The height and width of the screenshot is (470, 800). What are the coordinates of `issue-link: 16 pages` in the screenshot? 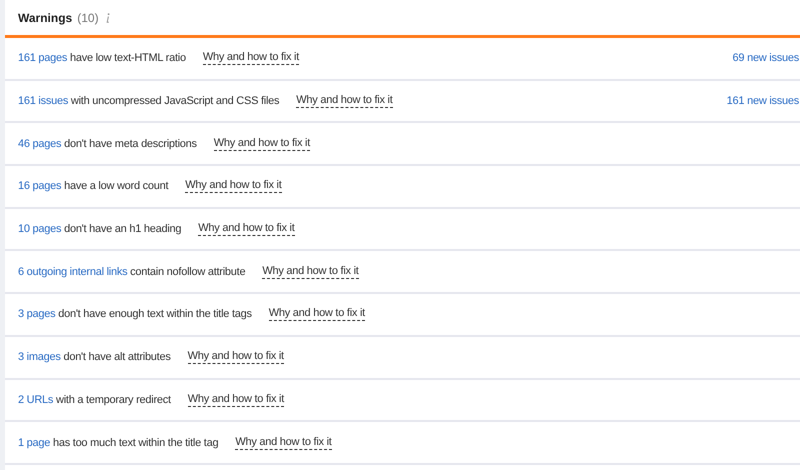 It's located at (40, 186).